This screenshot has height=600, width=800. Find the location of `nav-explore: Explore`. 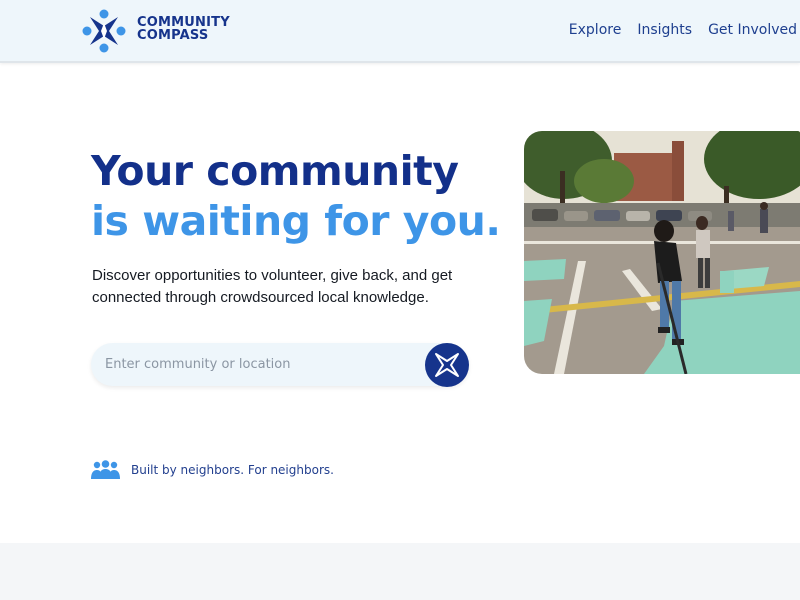

nav-explore: Explore is located at coordinates (595, 30).